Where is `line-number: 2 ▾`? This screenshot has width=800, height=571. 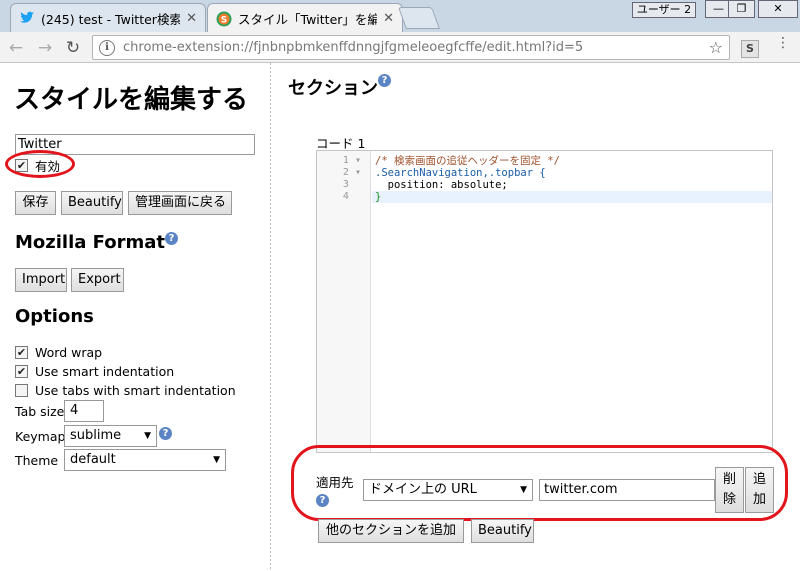
line-number: 2 ▾ is located at coordinates (351, 172).